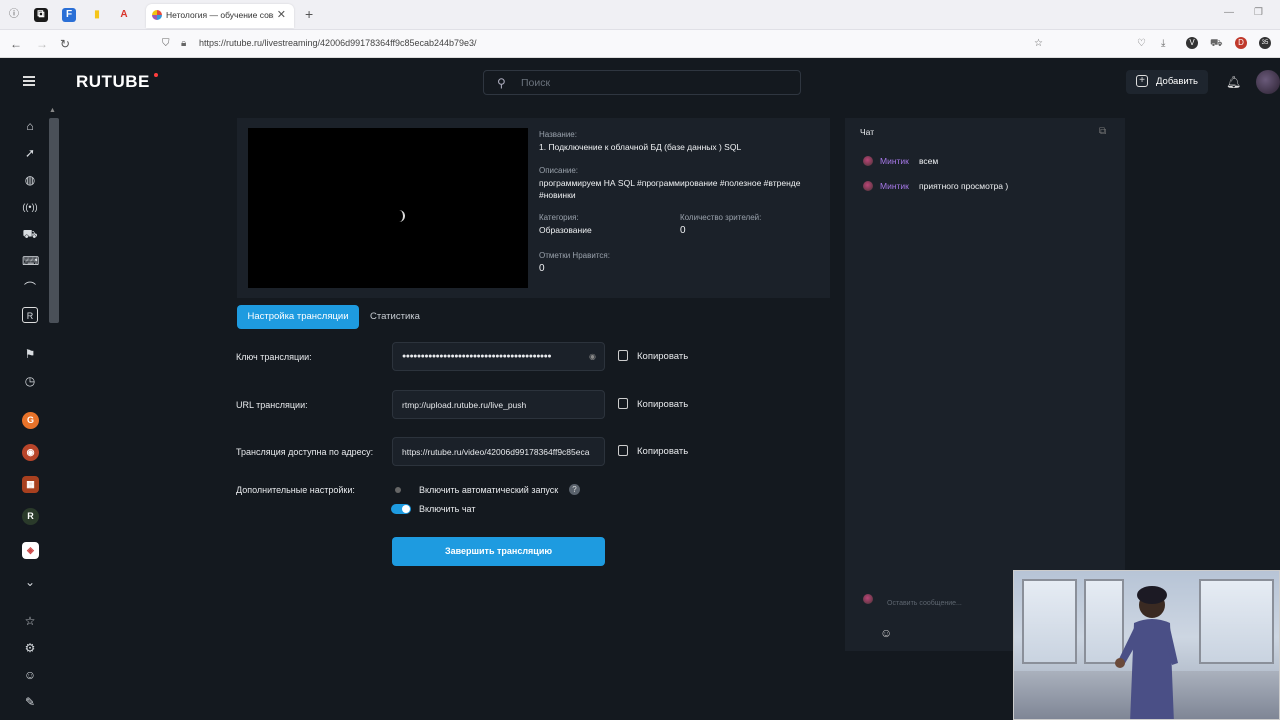 This screenshot has height=720, width=1280. What do you see at coordinates (1233, 82) in the screenshot?
I see `notification-bell-icon: 🔔︎` at bounding box center [1233, 82].